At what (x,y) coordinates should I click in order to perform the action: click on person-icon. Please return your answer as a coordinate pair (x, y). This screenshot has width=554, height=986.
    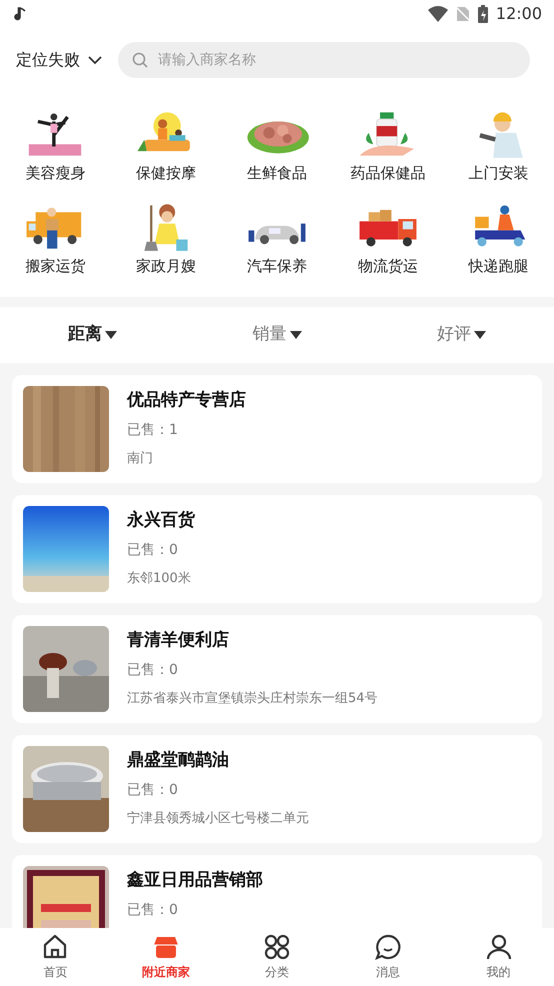
    Looking at the image, I should click on (498, 947).